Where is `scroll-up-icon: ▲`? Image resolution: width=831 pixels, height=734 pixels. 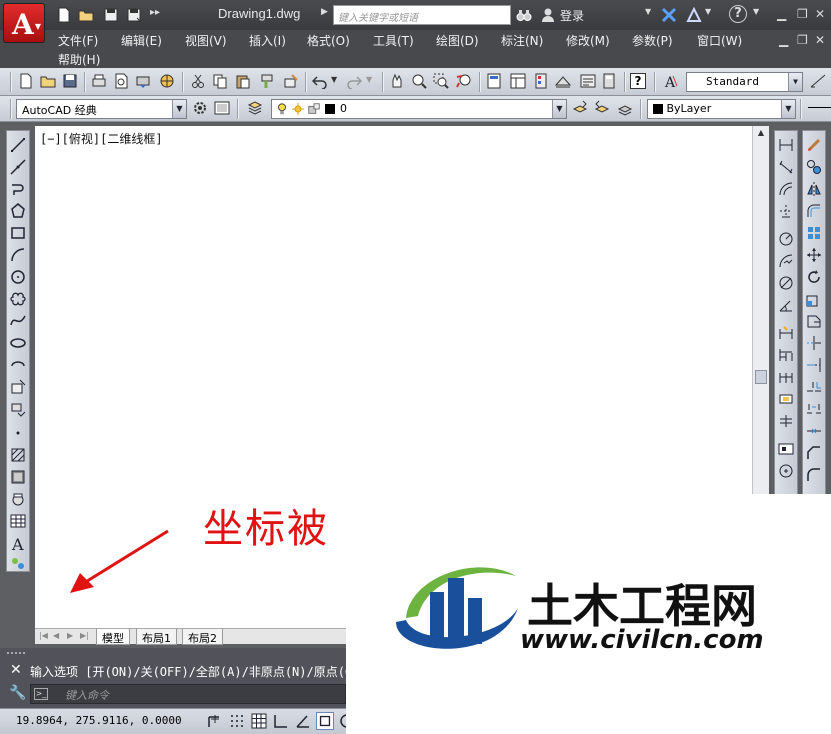
scroll-up-icon: ▲ is located at coordinates (761, 134).